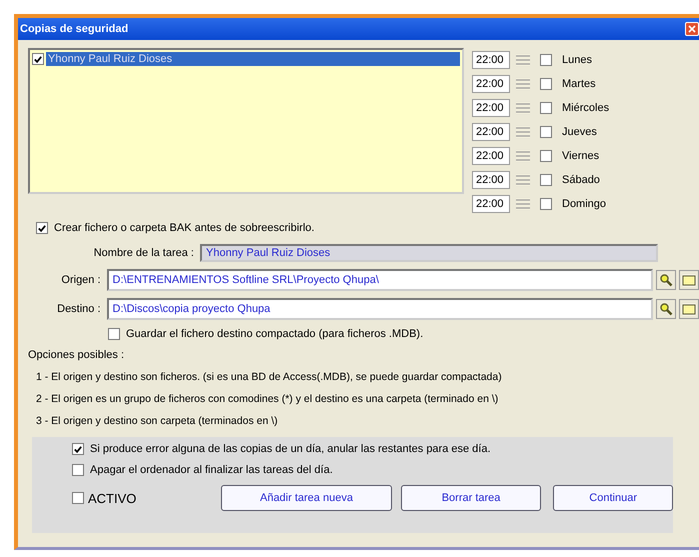 The width and height of the screenshot is (699, 557). What do you see at coordinates (275, 334) in the screenshot?
I see `compact-label: Guardar el fichero destino compactado (para ficheros .MDB).` at bounding box center [275, 334].